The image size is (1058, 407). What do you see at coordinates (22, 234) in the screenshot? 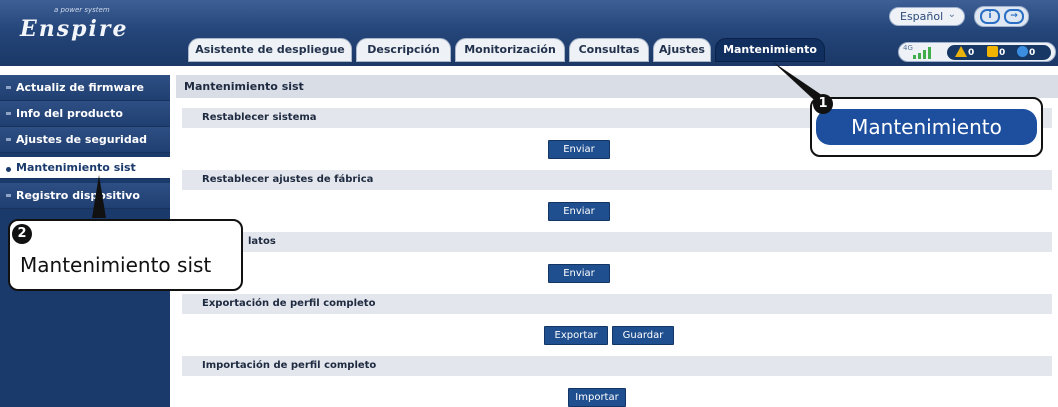
I see `callout-2-number: 2` at bounding box center [22, 234].